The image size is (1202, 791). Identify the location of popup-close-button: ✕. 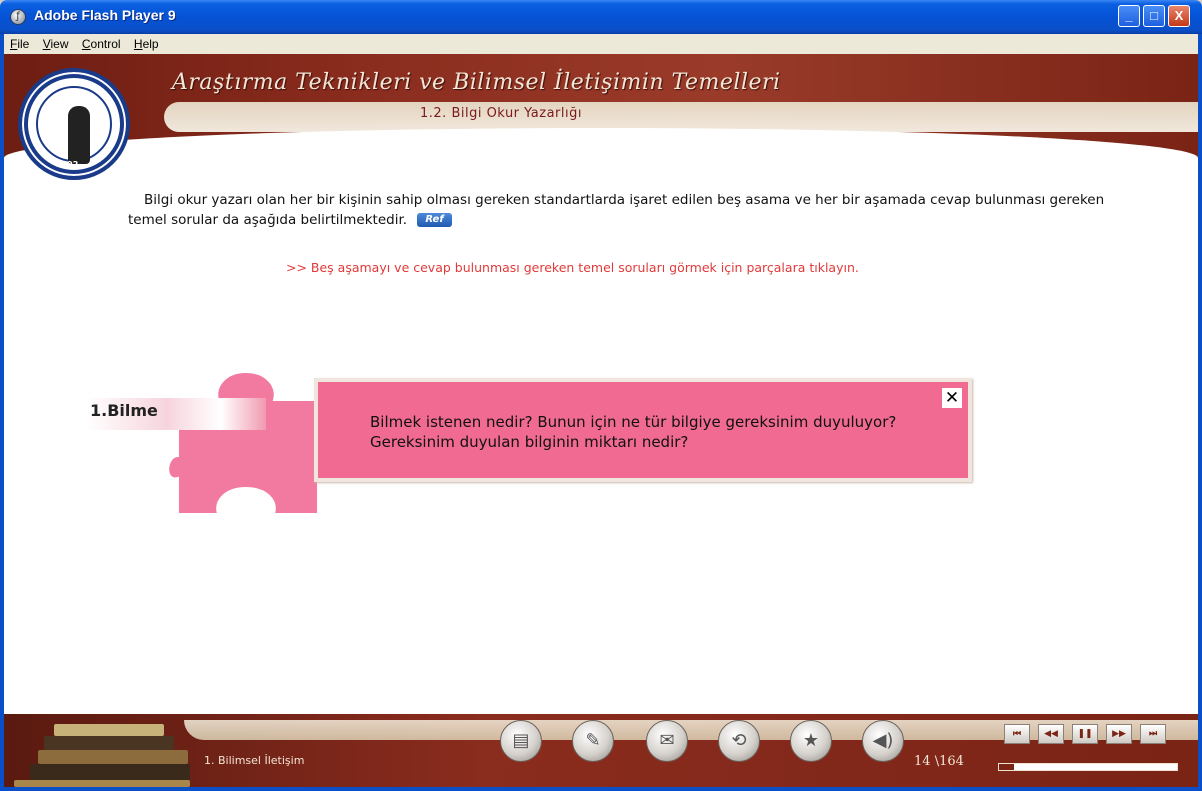
(952, 398).